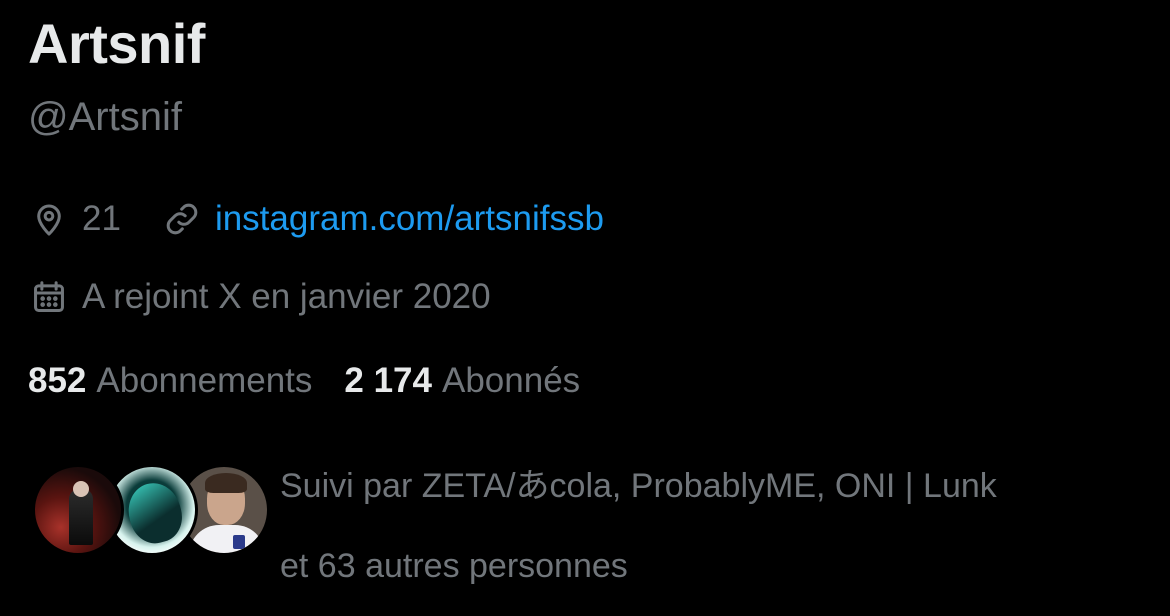 The height and width of the screenshot is (616, 1170). Describe the element at coordinates (182, 219) in the screenshot. I see `link-icon` at that location.